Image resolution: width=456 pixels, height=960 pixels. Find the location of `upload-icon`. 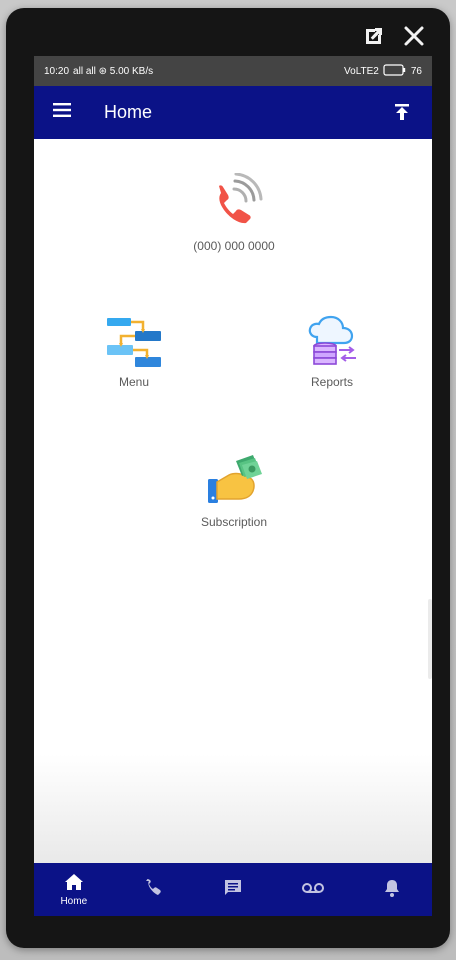

upload-icon is located at coordinates (402, 115).